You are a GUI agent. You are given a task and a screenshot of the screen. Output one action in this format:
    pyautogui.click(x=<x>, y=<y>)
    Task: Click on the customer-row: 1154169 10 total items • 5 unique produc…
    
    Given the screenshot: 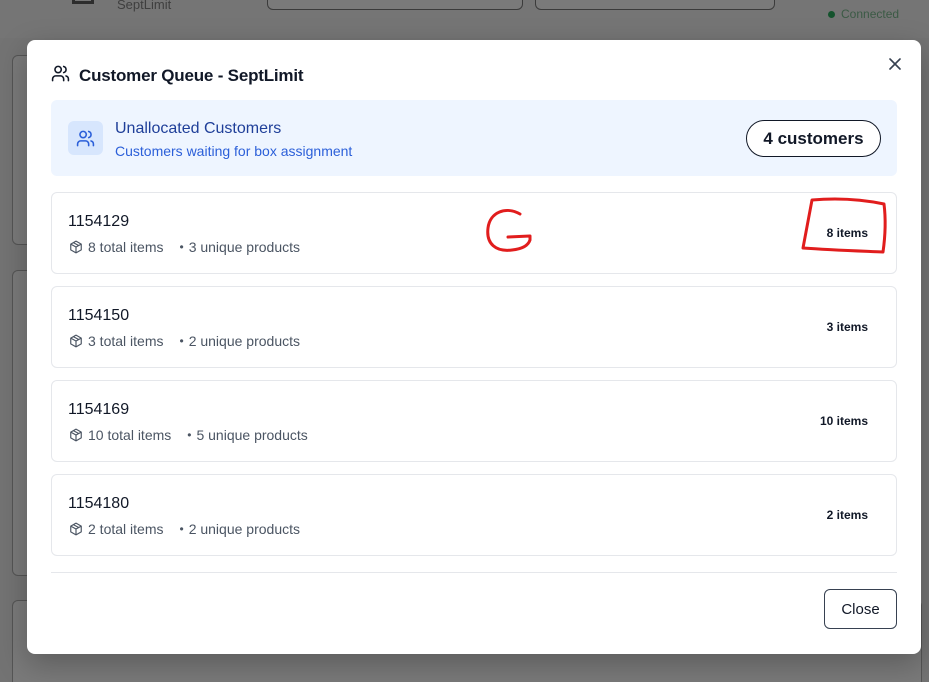 What is the action you would take?
    pyautogui.click(x=474, y=421)
    